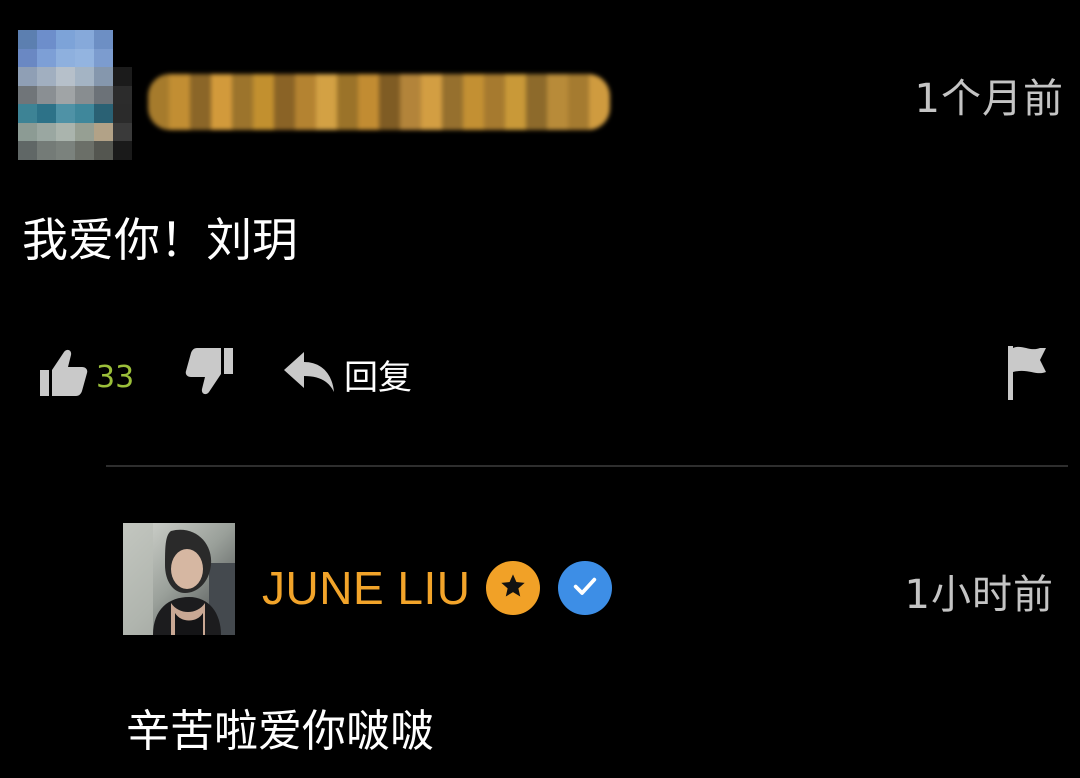 Image resolution: width=1080 pixels, height=778 pixels. I want to click on dislike-button, so click(210, 373).